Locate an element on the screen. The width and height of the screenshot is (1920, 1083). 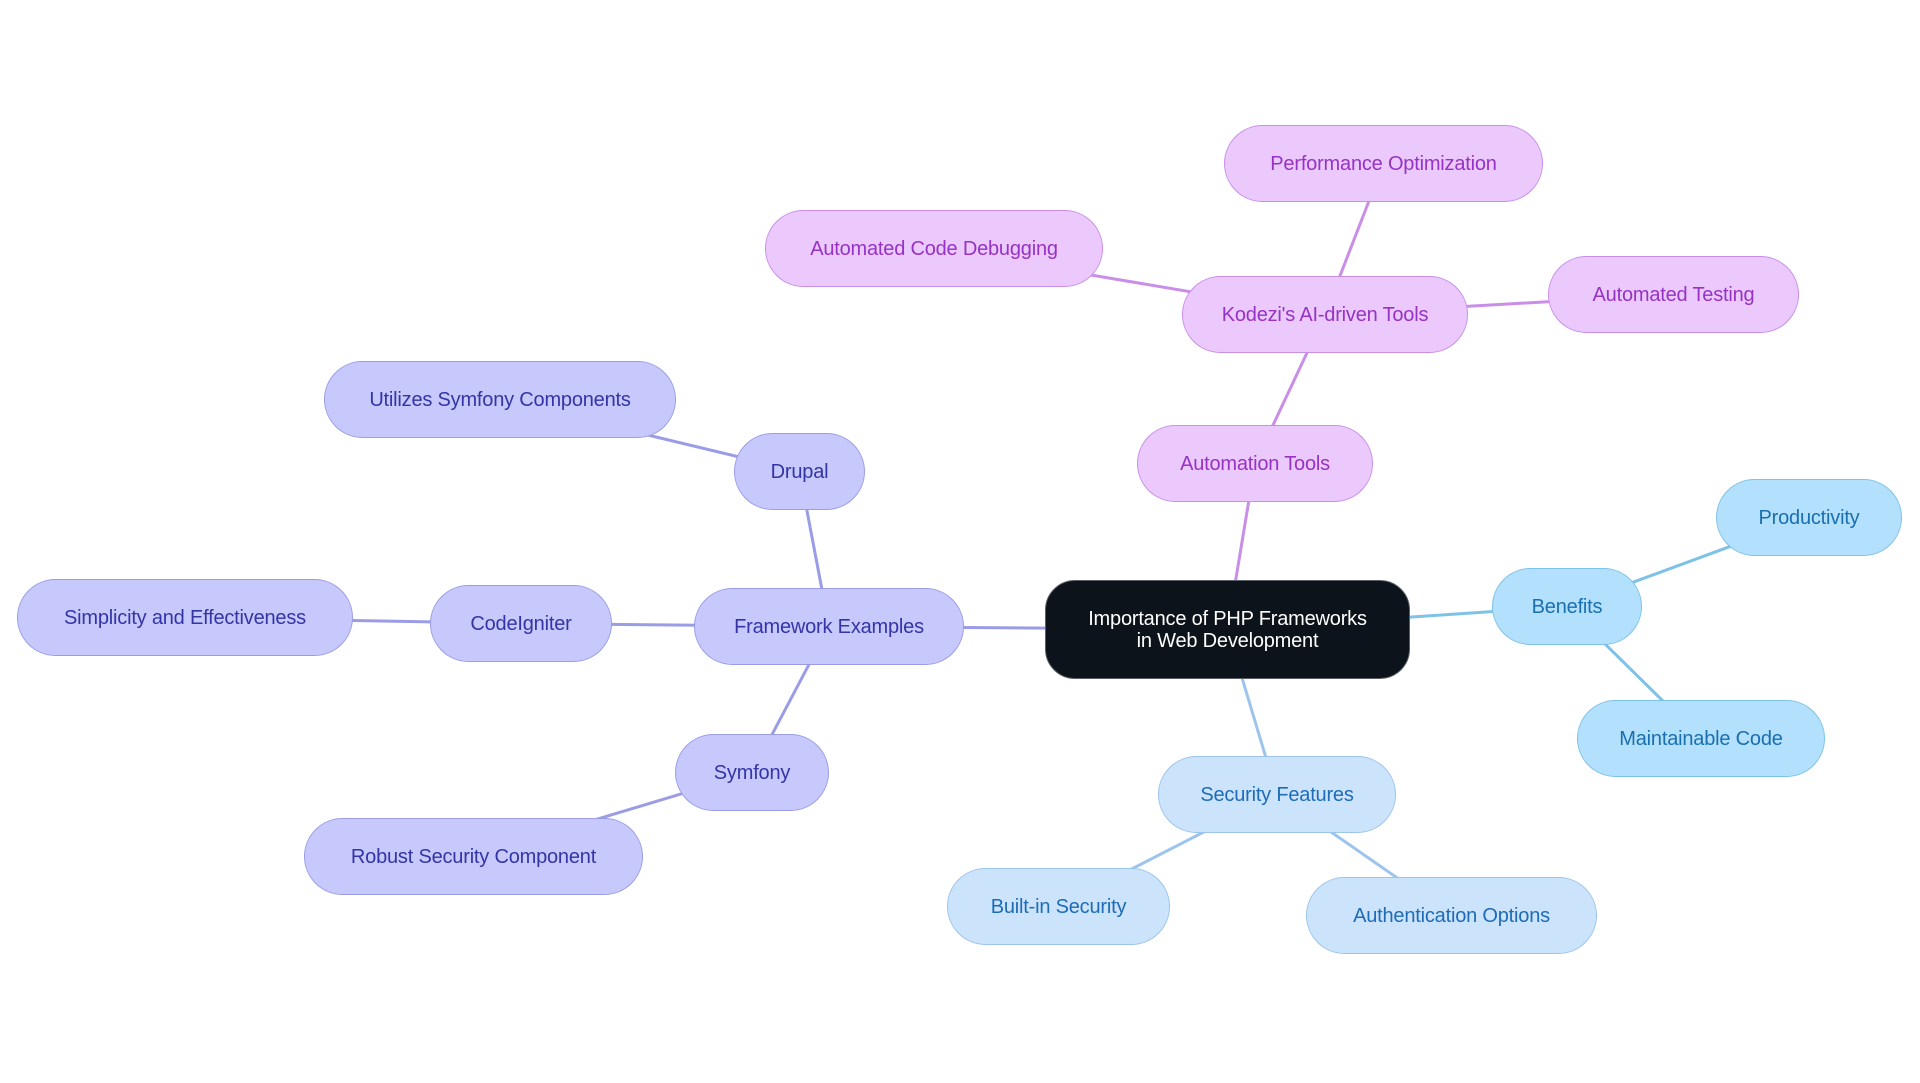
node-framework-examples: Framework Examples is located at coordinates (829, 626).